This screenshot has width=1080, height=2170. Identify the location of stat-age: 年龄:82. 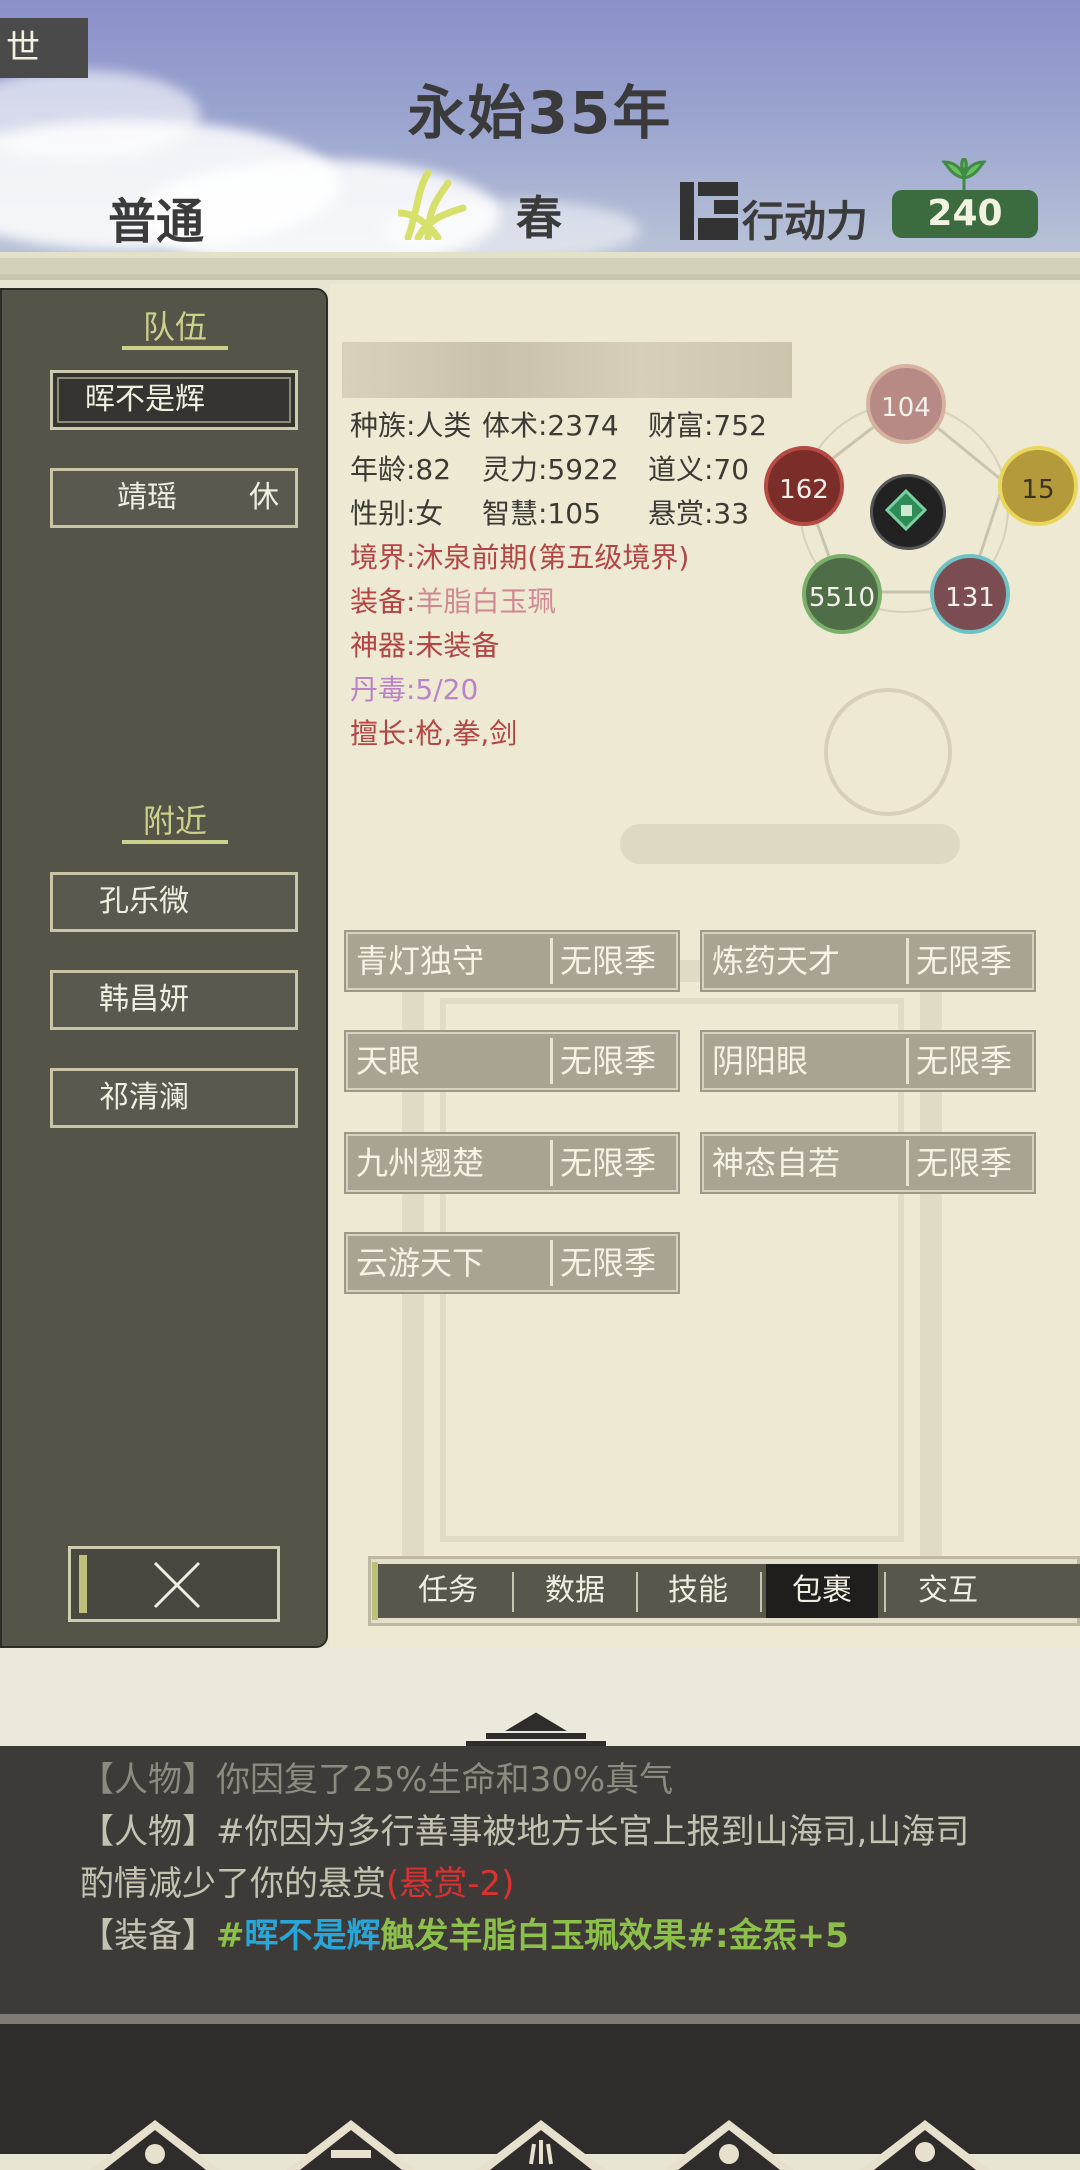
(401, 469).